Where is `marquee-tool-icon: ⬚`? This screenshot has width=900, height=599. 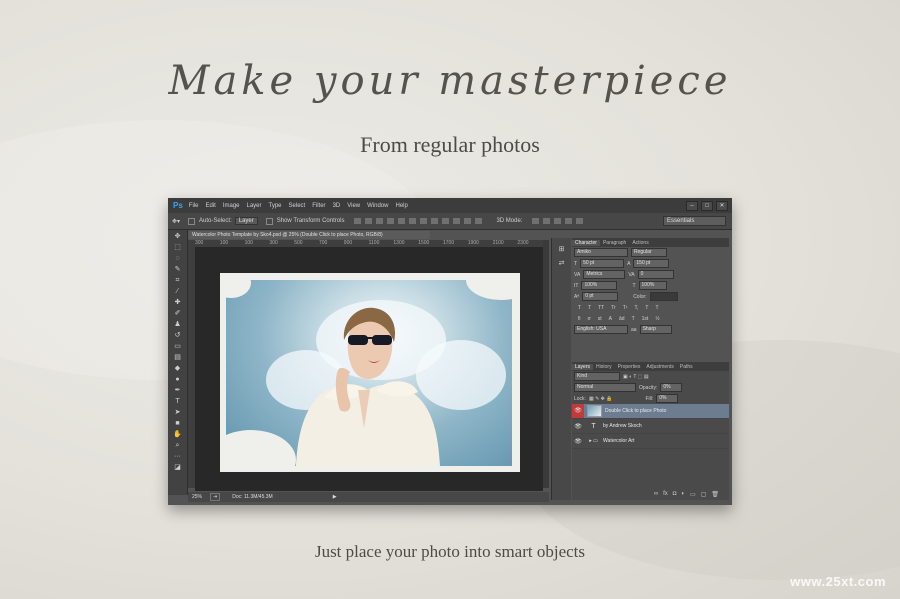 marquee-tool-icon: ⬚ is located at coordinates (177, 248).